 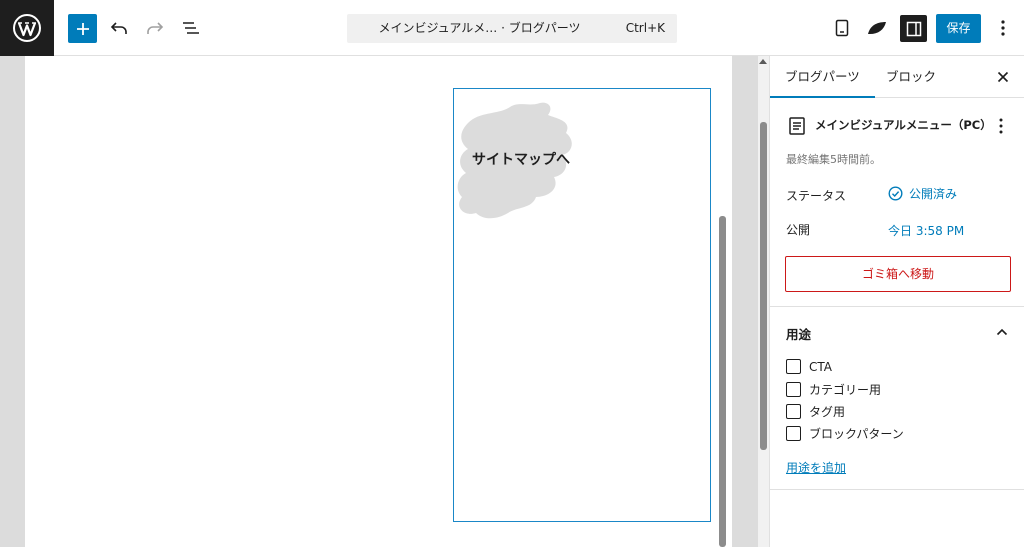 What do you see at coordinates (933, 194) in the screenshot?
I see `status-value: 公開済み` at bounding box center [933, 194].